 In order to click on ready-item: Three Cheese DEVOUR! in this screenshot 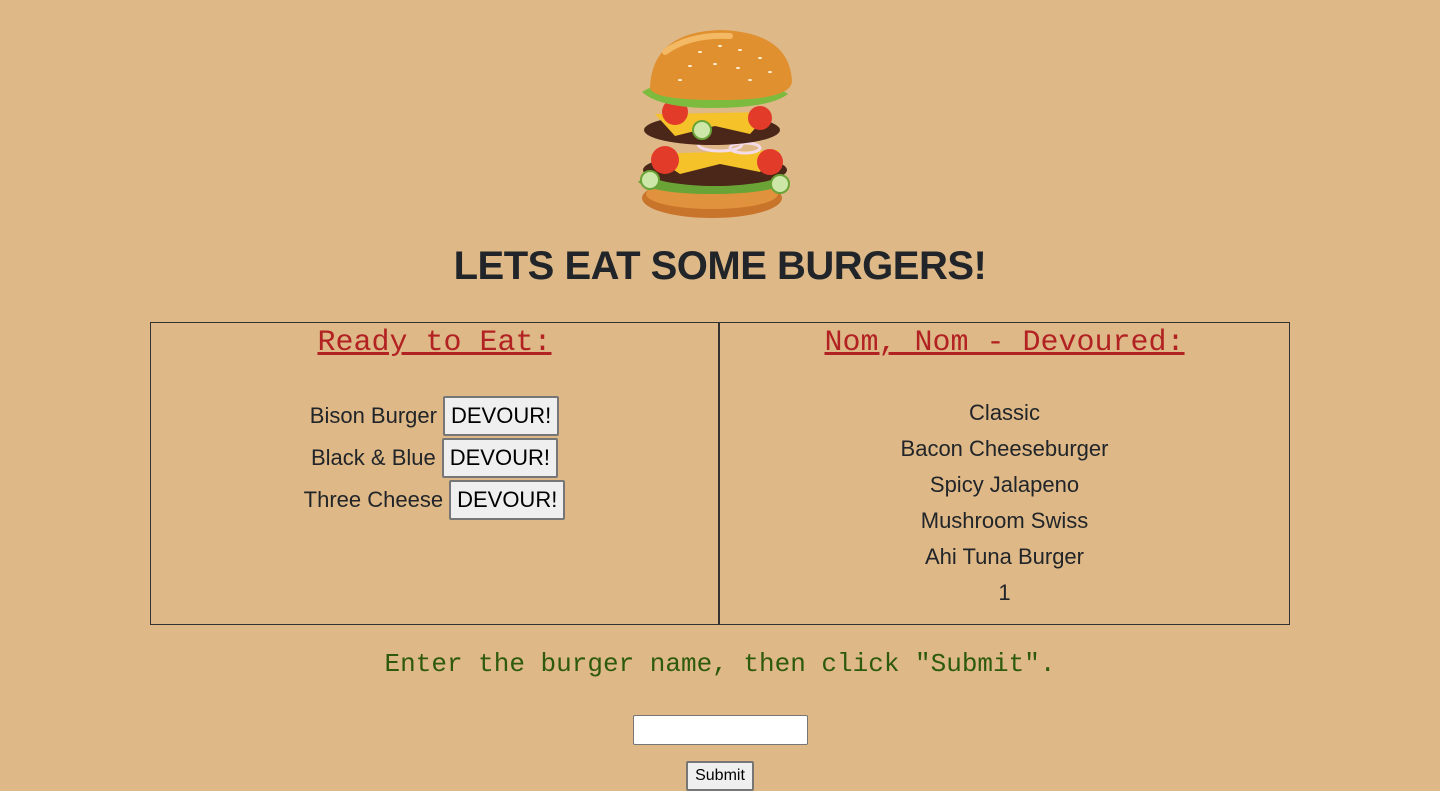, I will do `click(434, 500)`.